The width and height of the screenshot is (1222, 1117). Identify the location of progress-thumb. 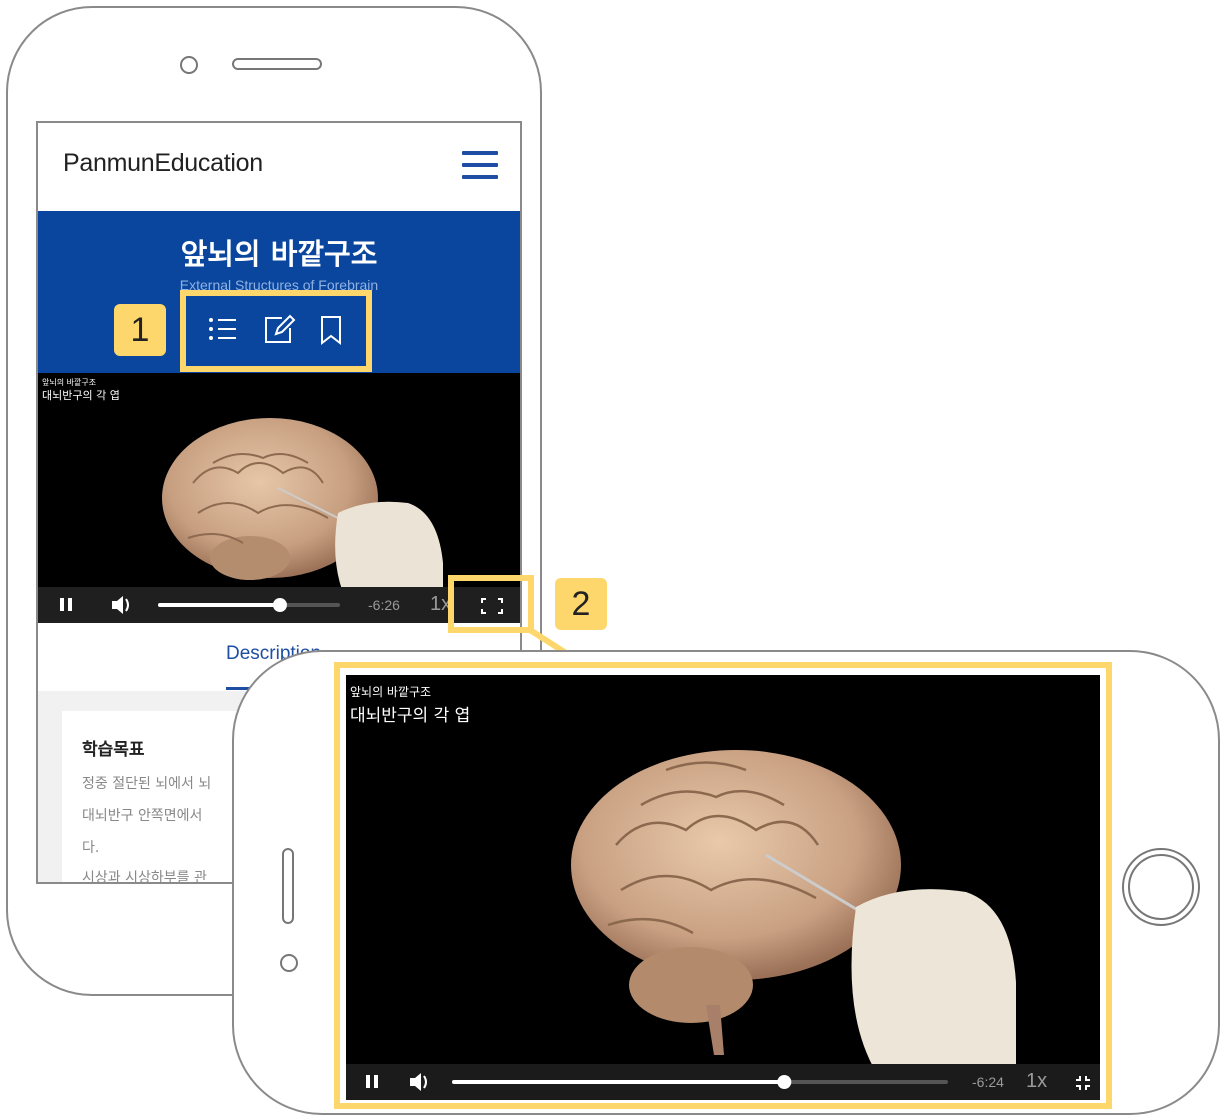
(279, 605).